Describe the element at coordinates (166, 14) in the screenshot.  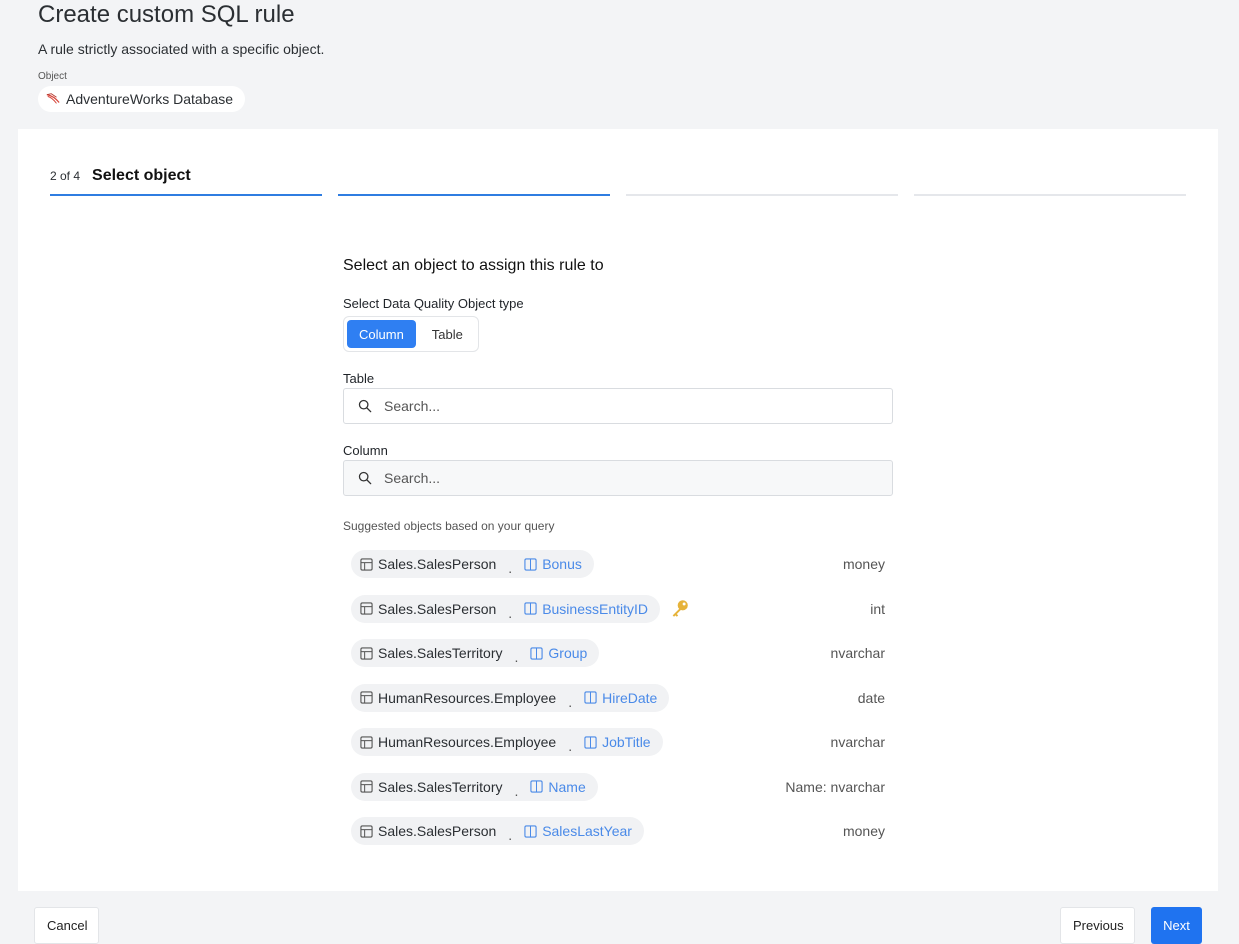
I see `page-title: Create custom SQL rule` at that location.